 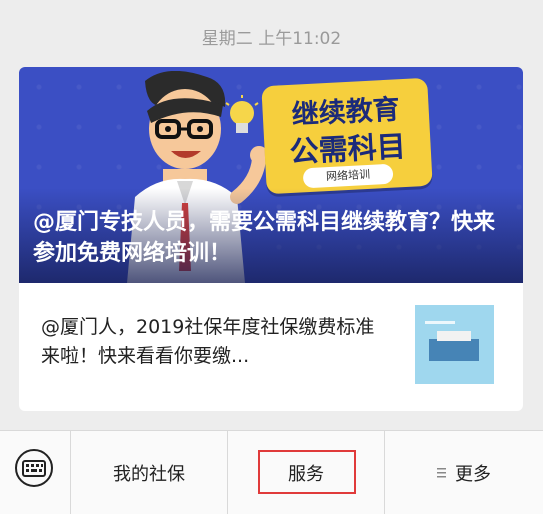 What do you see at coordinates (473, 474) in the screenshot?
I see `menu-item-more-label: 更多` at bounding box center [473, 474].